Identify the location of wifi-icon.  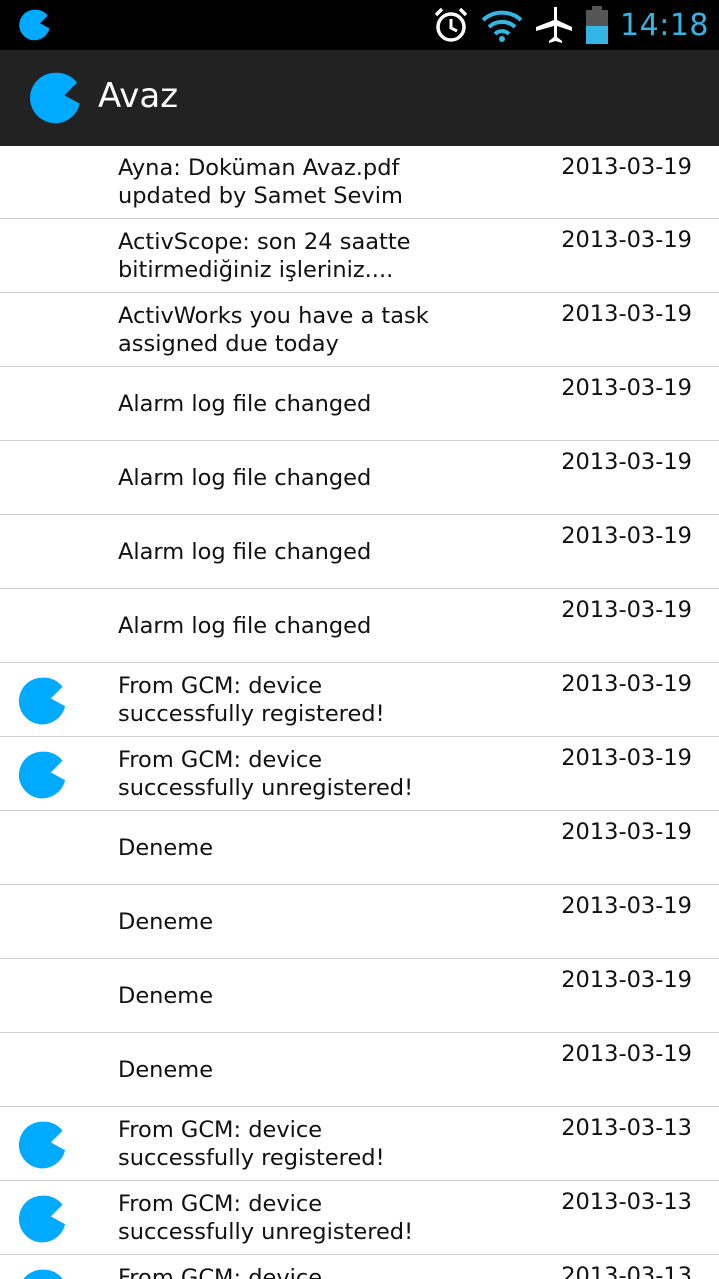
(502, 26).